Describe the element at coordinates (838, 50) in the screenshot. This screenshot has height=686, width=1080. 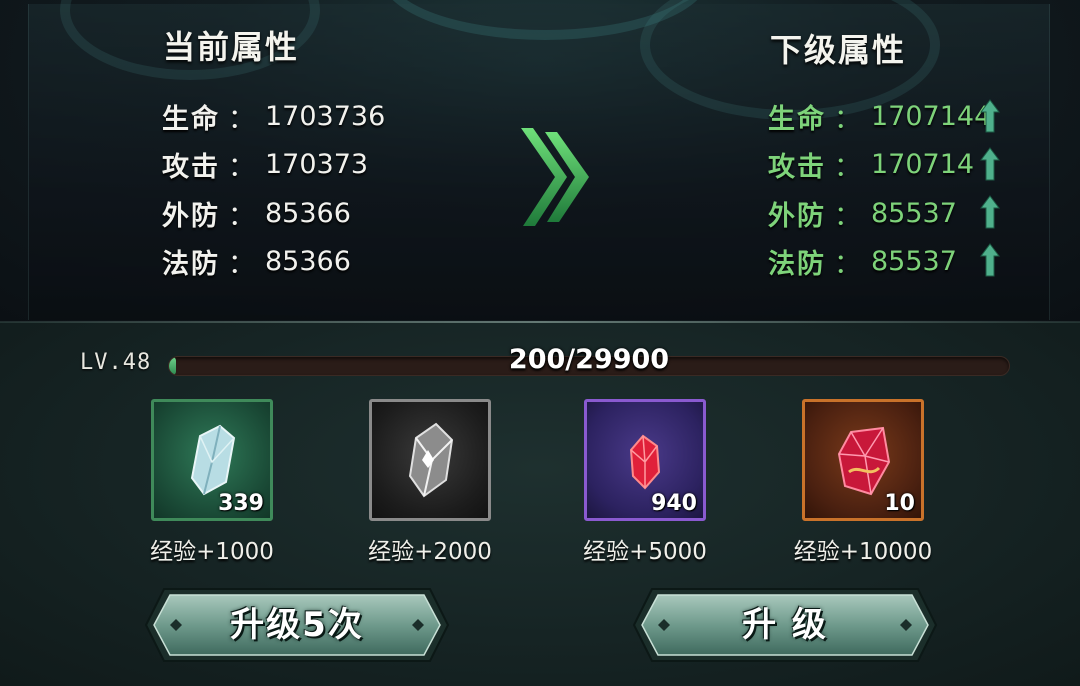
I see `next-attributes-title: 下级属性` at that location.